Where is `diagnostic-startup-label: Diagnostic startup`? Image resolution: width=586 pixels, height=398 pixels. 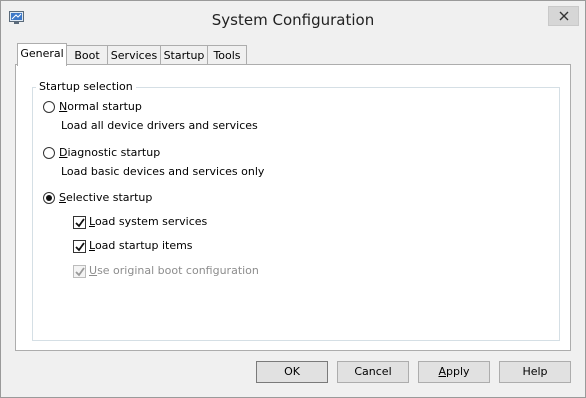 diagnostic-startup-label: Diagnostic startup is located at coordinates (109, 152).